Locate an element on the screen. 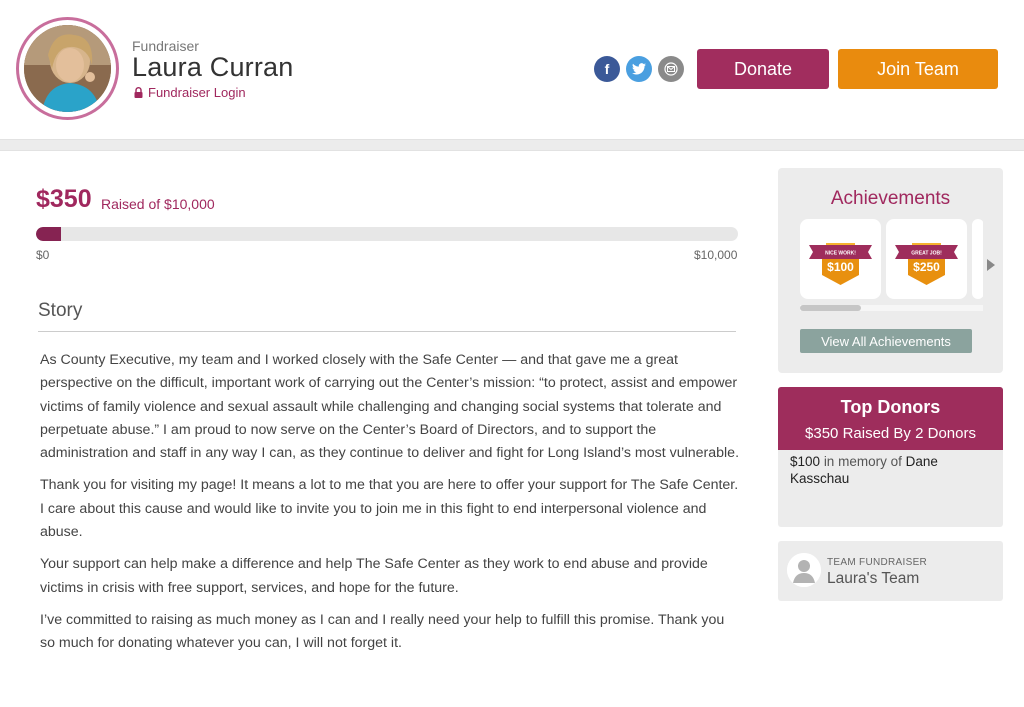 The height and width of the screenshot is (707, 1024). chevron-right-icon is located at coordinates (991, 265).